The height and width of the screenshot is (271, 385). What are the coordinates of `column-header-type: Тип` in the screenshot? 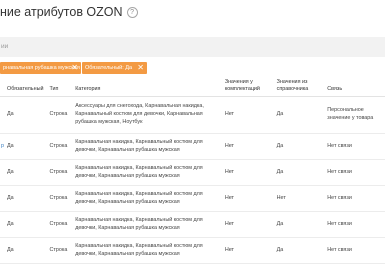 It's located at (59, 86).